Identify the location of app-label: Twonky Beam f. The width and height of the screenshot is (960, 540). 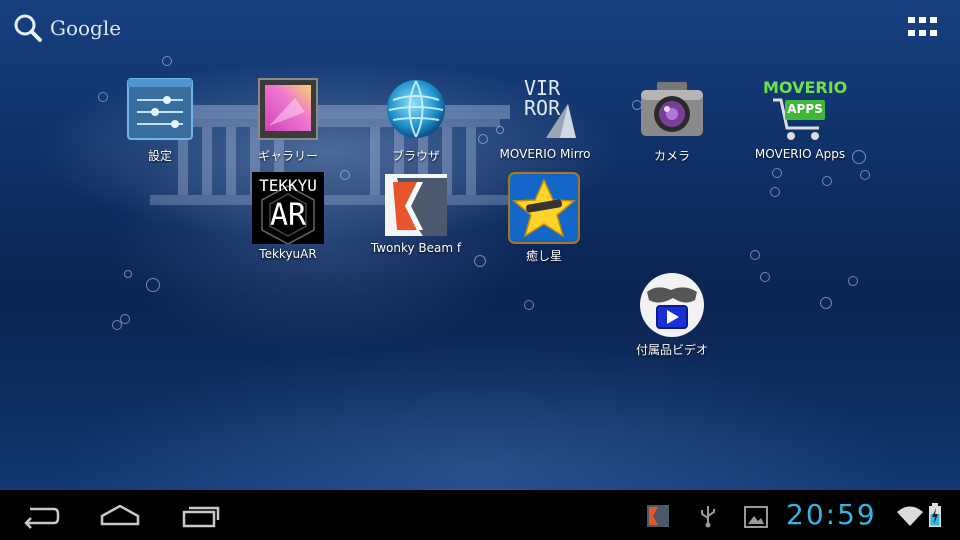
(416, 248).